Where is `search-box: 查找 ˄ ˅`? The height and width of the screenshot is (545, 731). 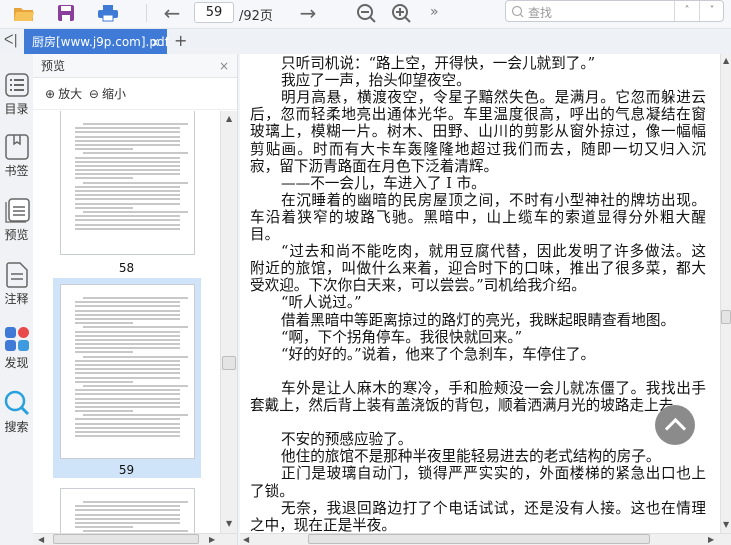 search-box: 查找 ˄ ˅ is located at coordinates (614, 11).